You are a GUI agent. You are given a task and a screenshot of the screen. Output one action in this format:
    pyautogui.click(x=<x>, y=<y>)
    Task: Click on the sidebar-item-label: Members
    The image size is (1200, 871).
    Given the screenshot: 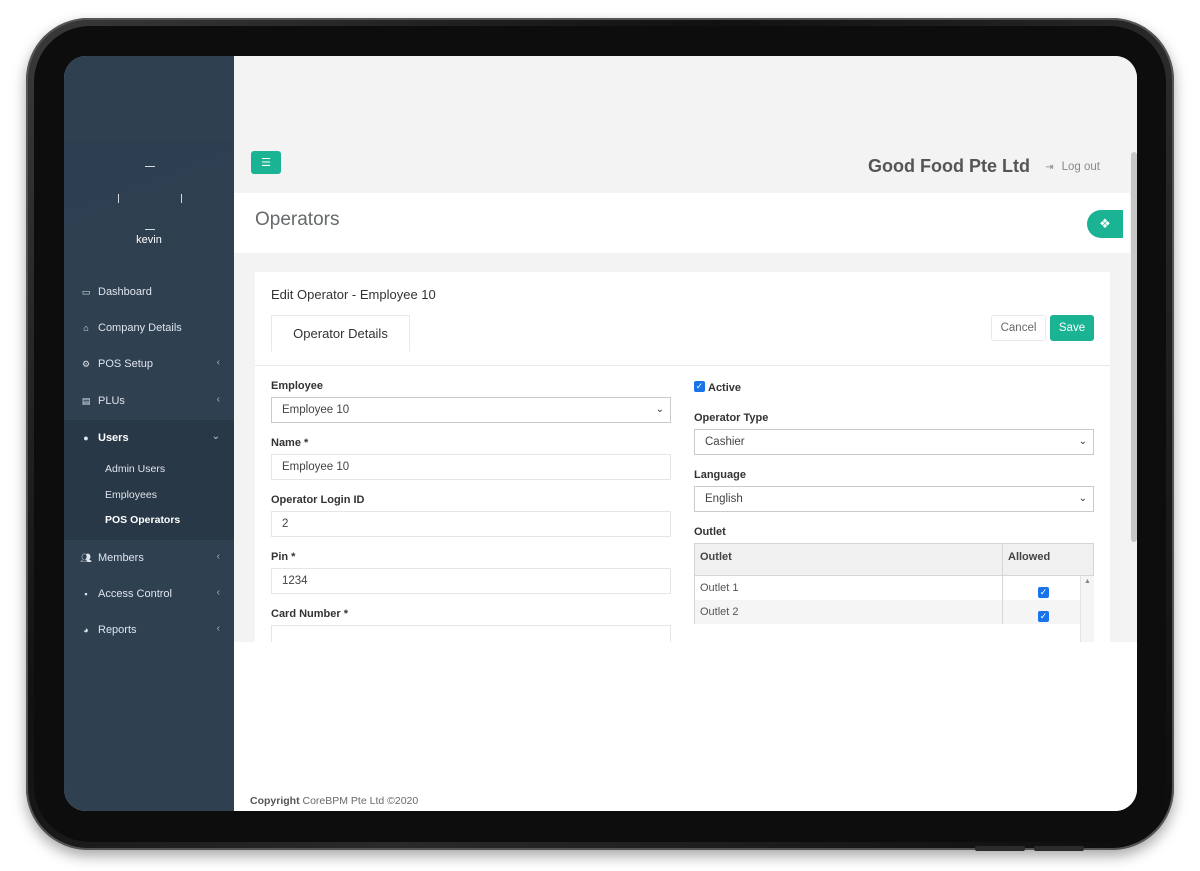 What is the action you would take?
    pyautogui.click(x=121, y=558)
    